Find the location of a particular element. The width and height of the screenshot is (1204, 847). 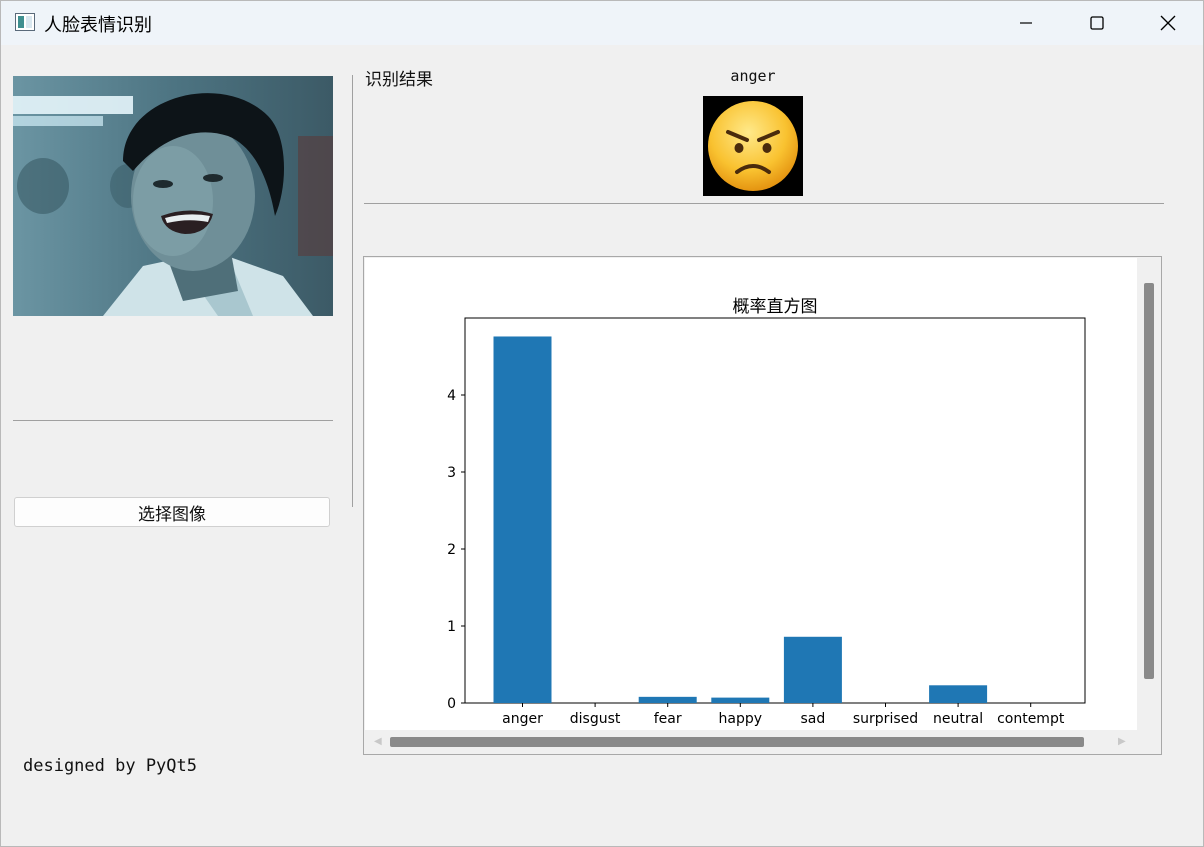

y-tick-label: 1 is located at coordinates (451, 627).